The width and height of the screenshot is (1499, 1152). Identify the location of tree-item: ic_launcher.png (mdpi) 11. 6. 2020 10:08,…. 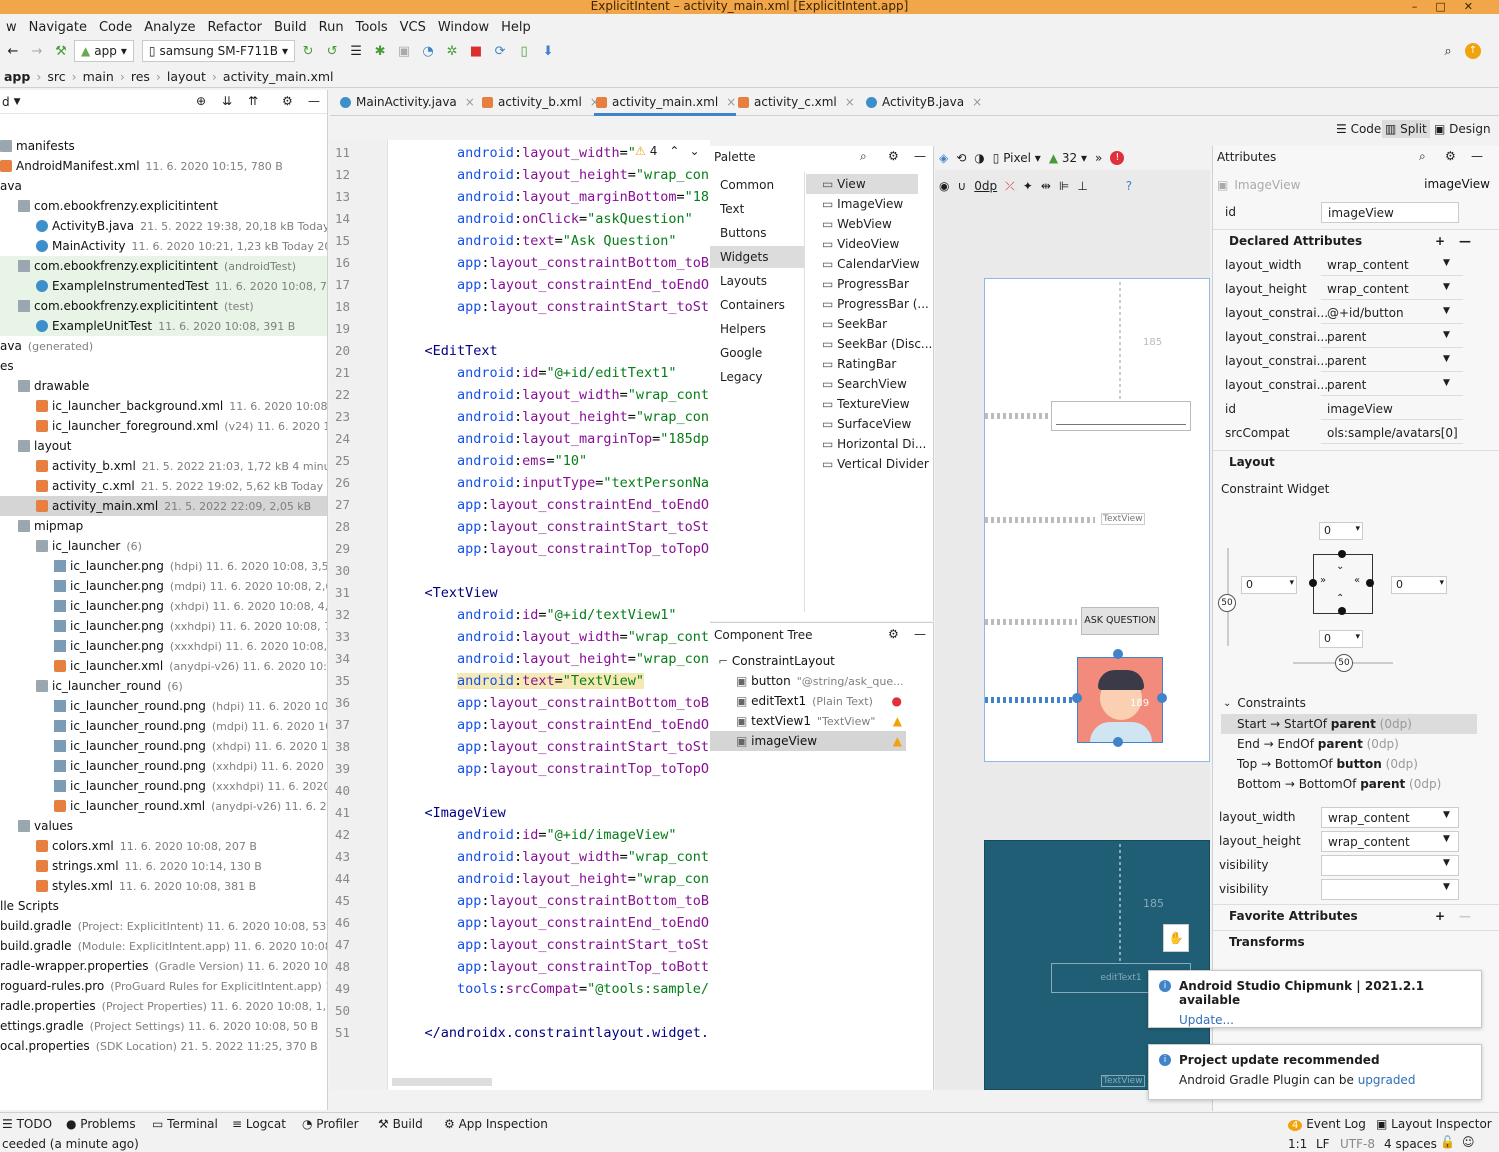
(163, 586).